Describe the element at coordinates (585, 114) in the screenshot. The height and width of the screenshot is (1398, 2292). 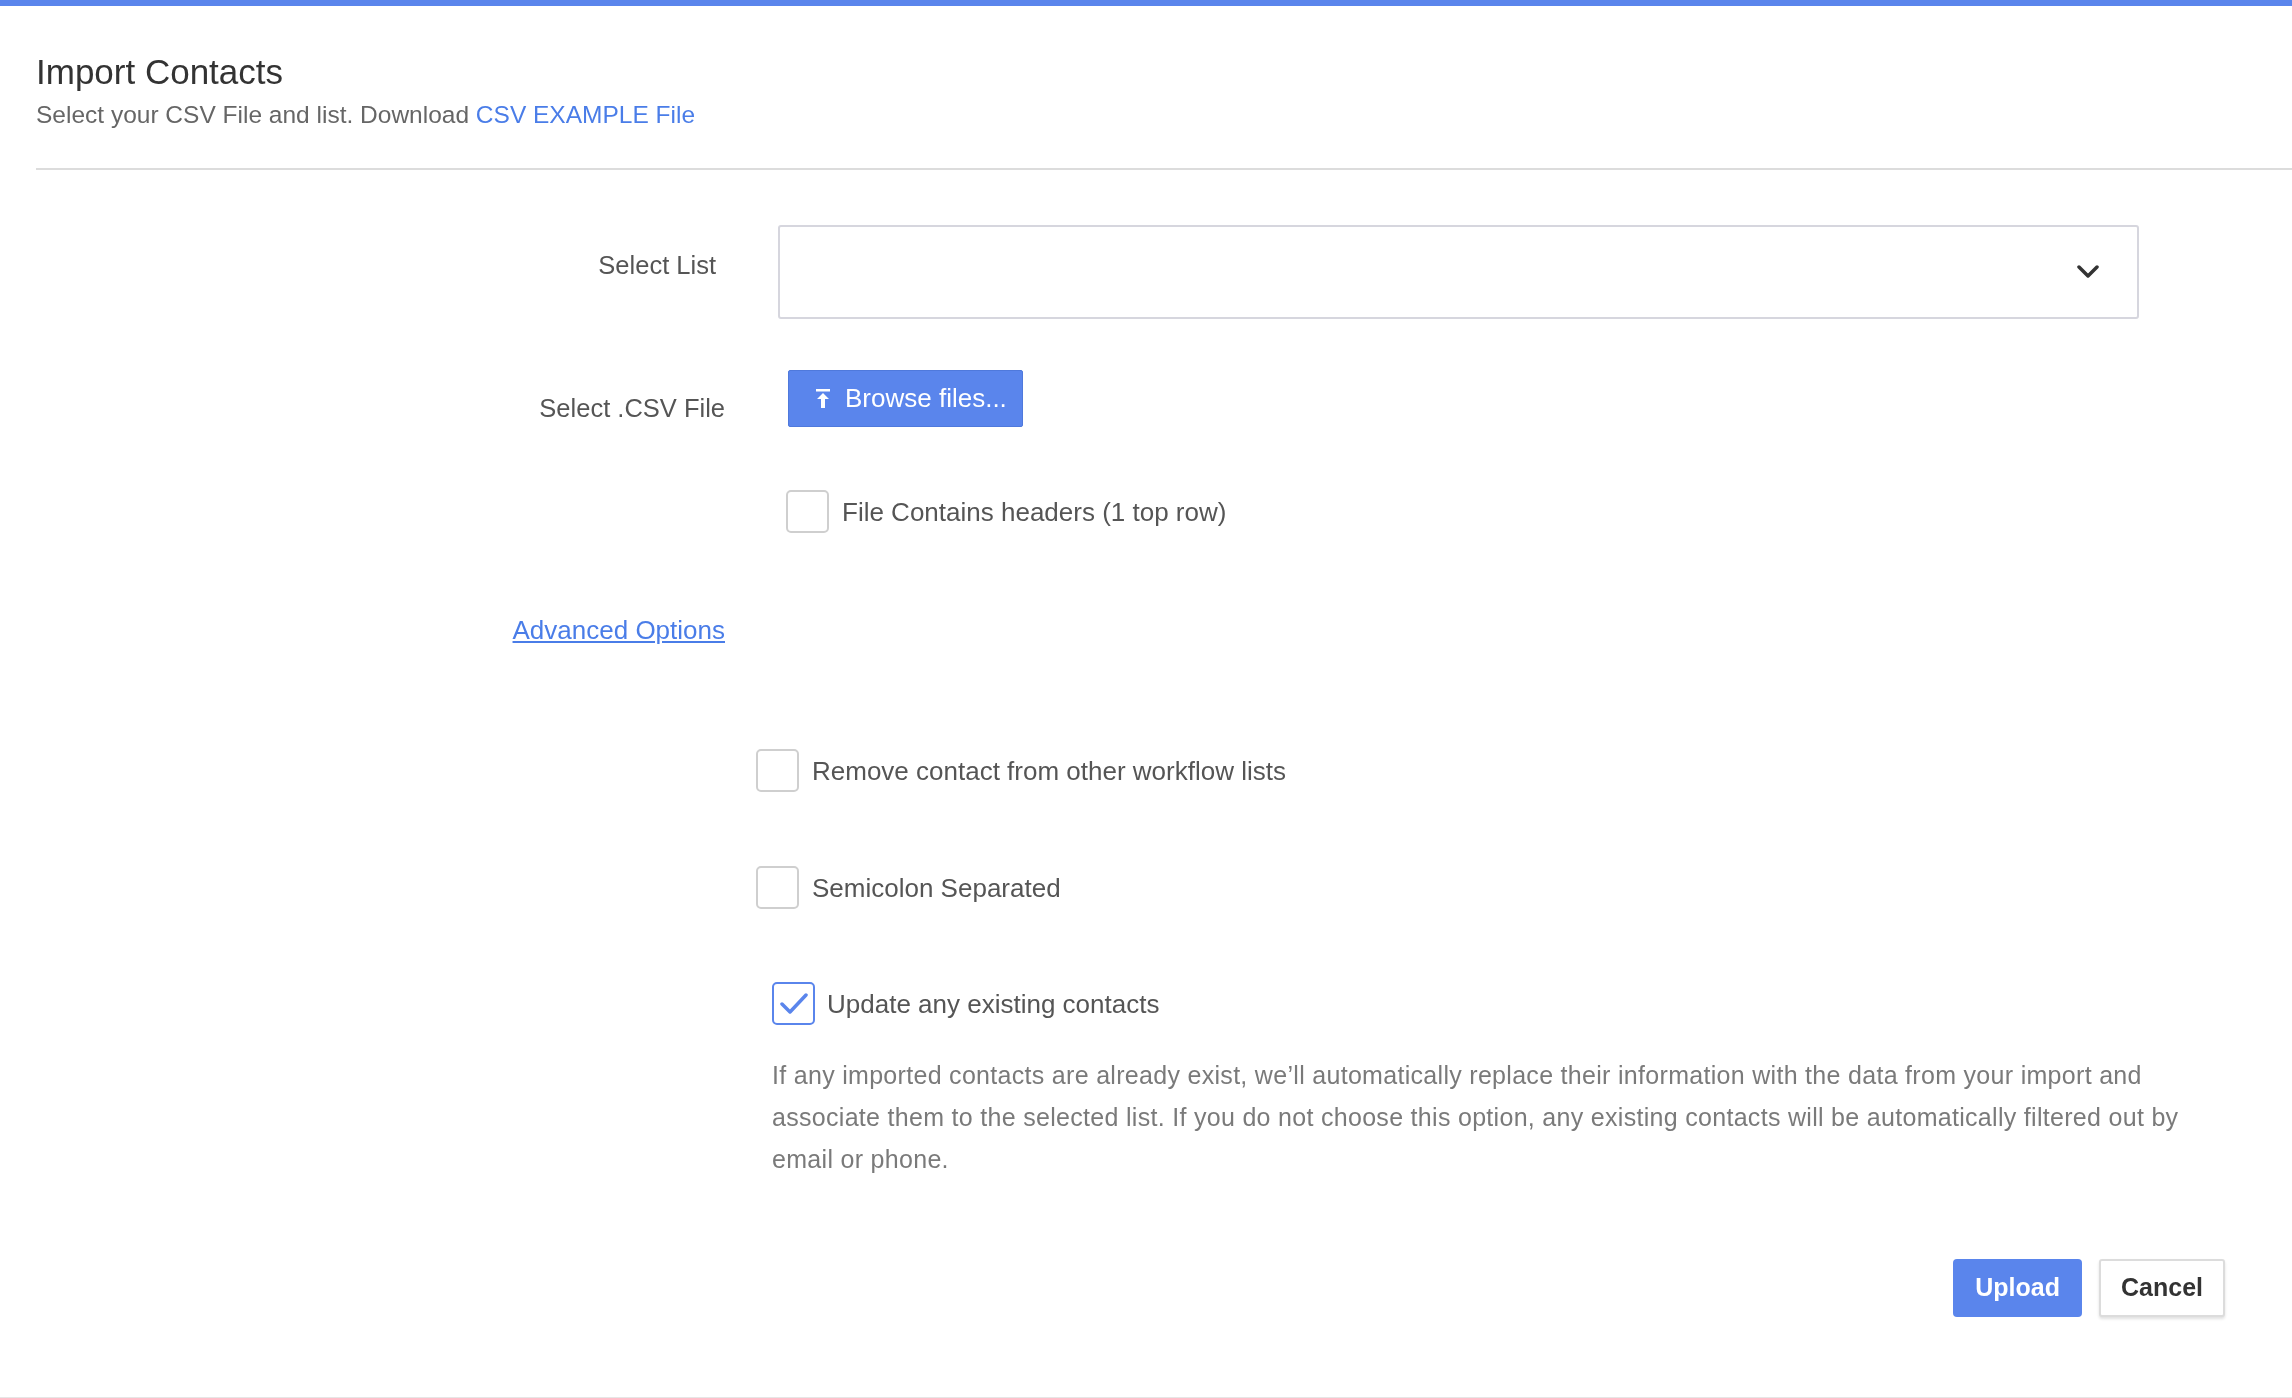
I see `csv-example-link: CSV EXAMPLE File` at that location.